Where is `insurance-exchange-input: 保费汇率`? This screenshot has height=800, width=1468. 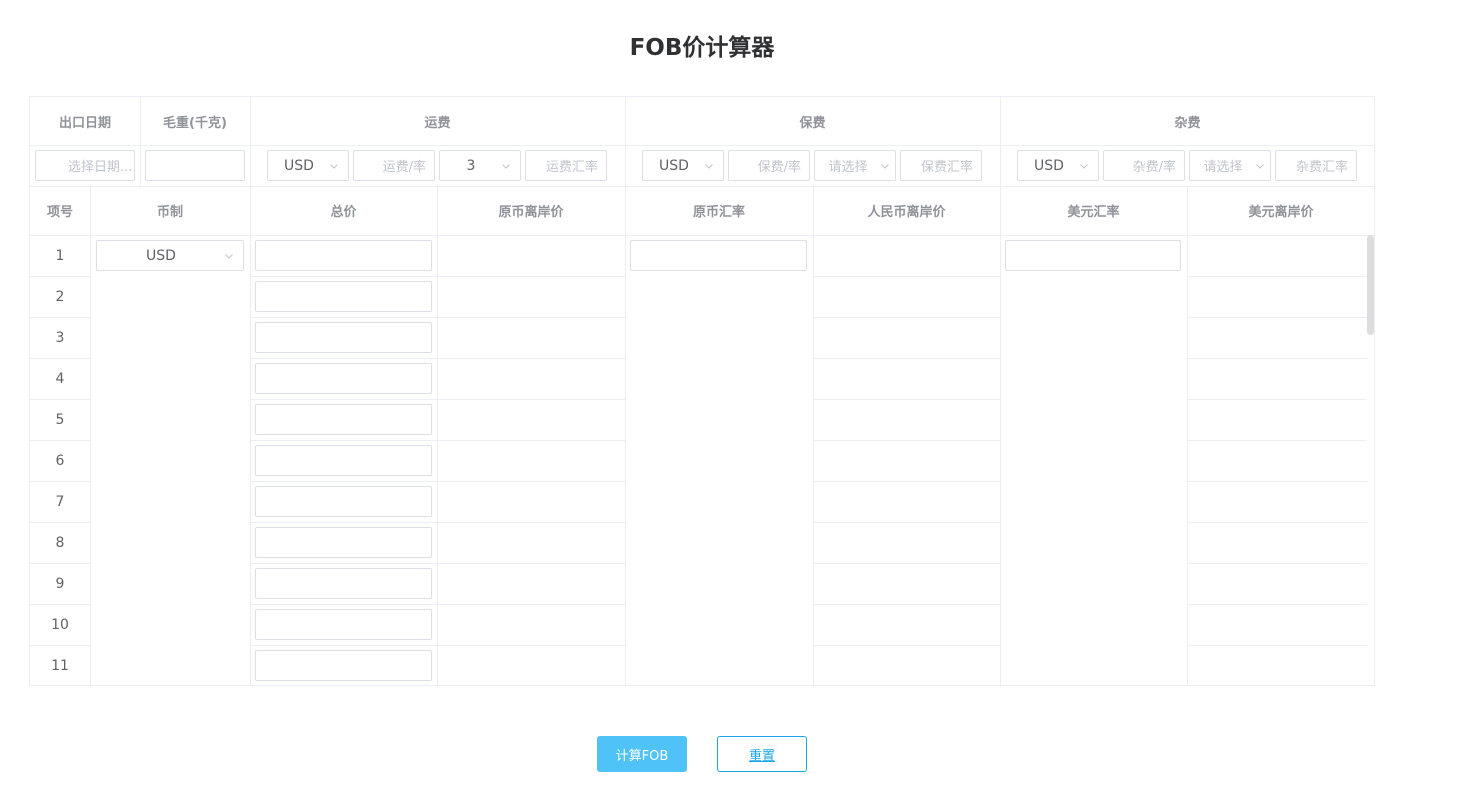 insurance-exchange-input: 保费汇率 is located at coordinates (941, 165).